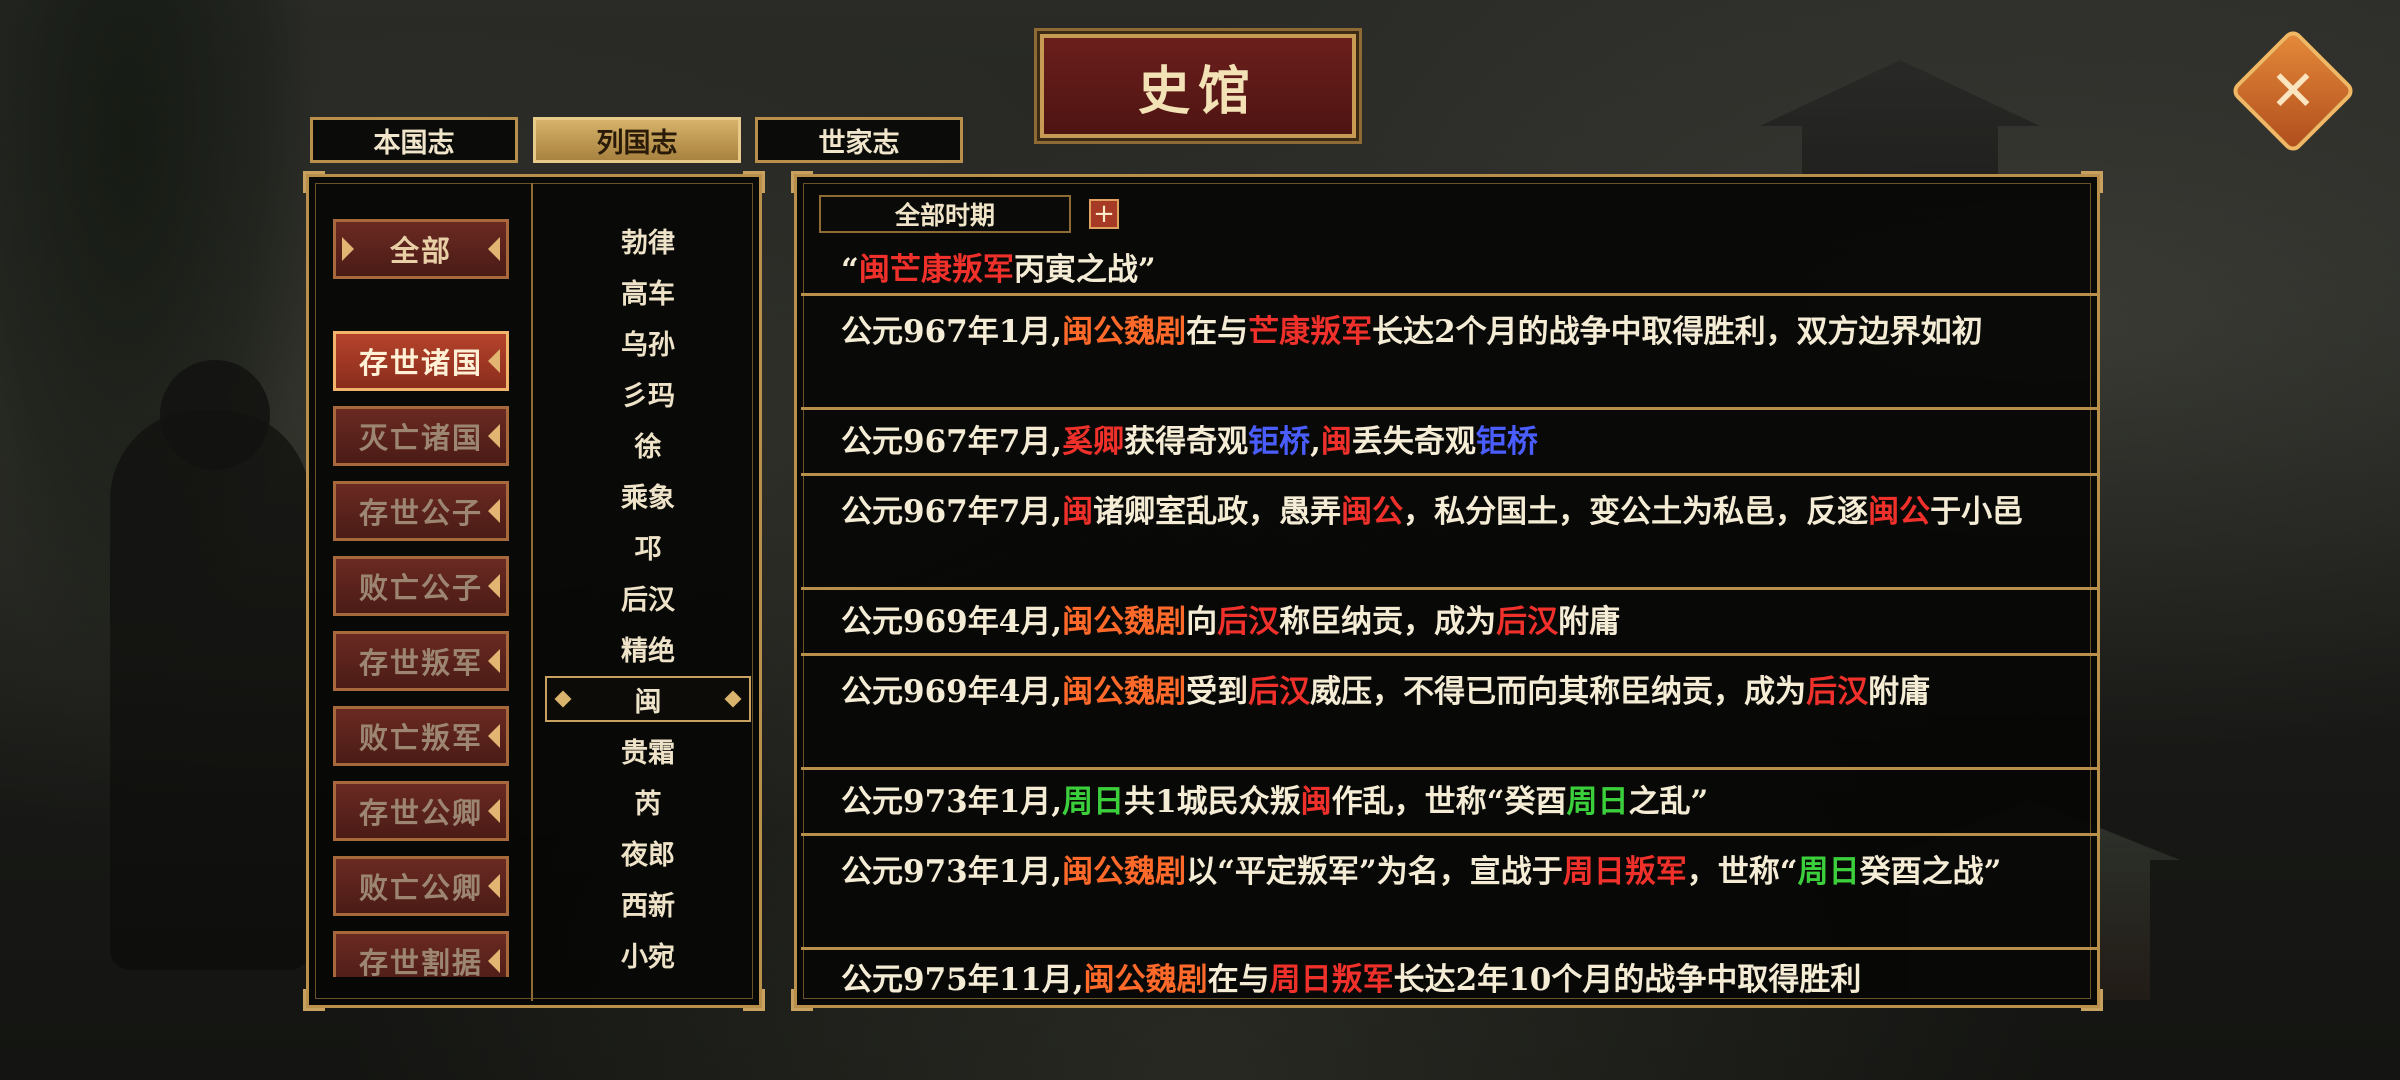 The width and height of the screenshot is (2400, 1080). Describe the element at coordinates (421, 954) in the screenshot. I see `category-surviving-warlords-button: 存世割据` at that location.